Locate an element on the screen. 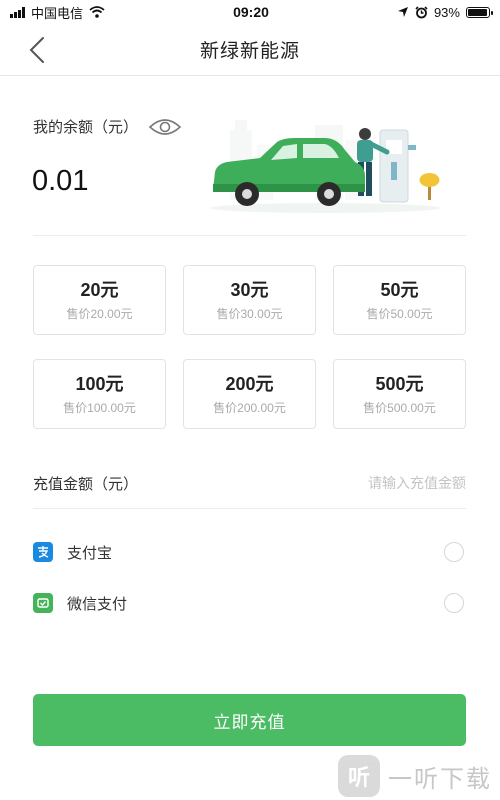  wechat-glyph is located at coordinates (43, 603).